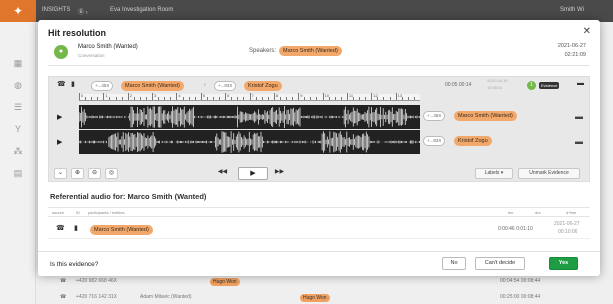 Image resolution: width=613 pixels, height=304 pixels. Describe the element at coordinates (225, 282) in the screenshot. I see `row-pill: Hugo Won` at that location.